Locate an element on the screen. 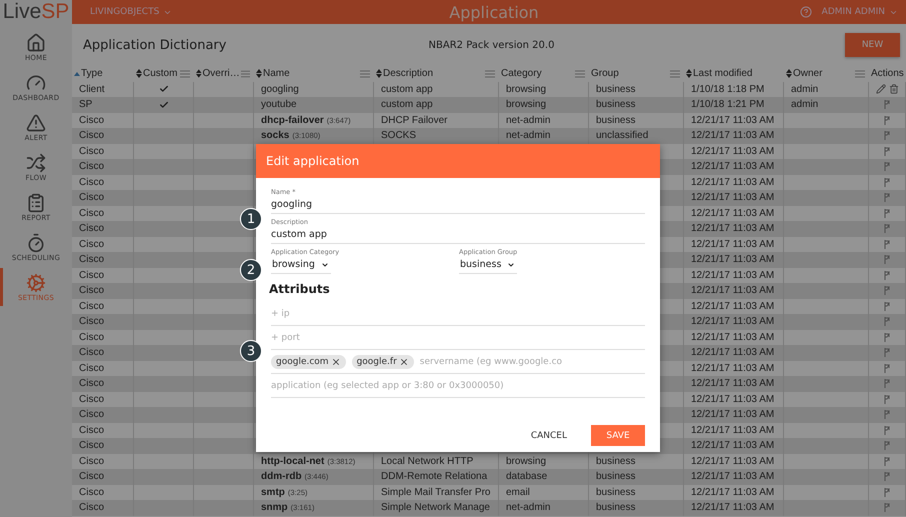  table-cell: SOCKS is located at coordinates (398, 136).